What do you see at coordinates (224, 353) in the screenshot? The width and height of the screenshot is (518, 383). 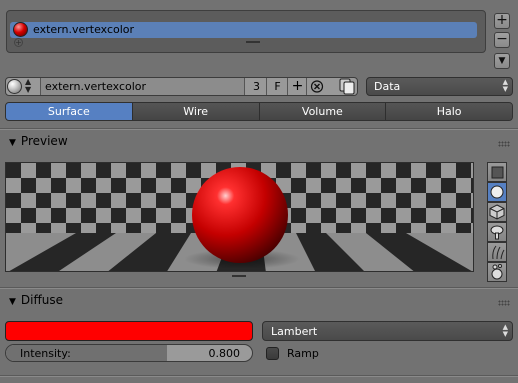 I see `intensity-value: 0.800` at bounding box center [224, 353].